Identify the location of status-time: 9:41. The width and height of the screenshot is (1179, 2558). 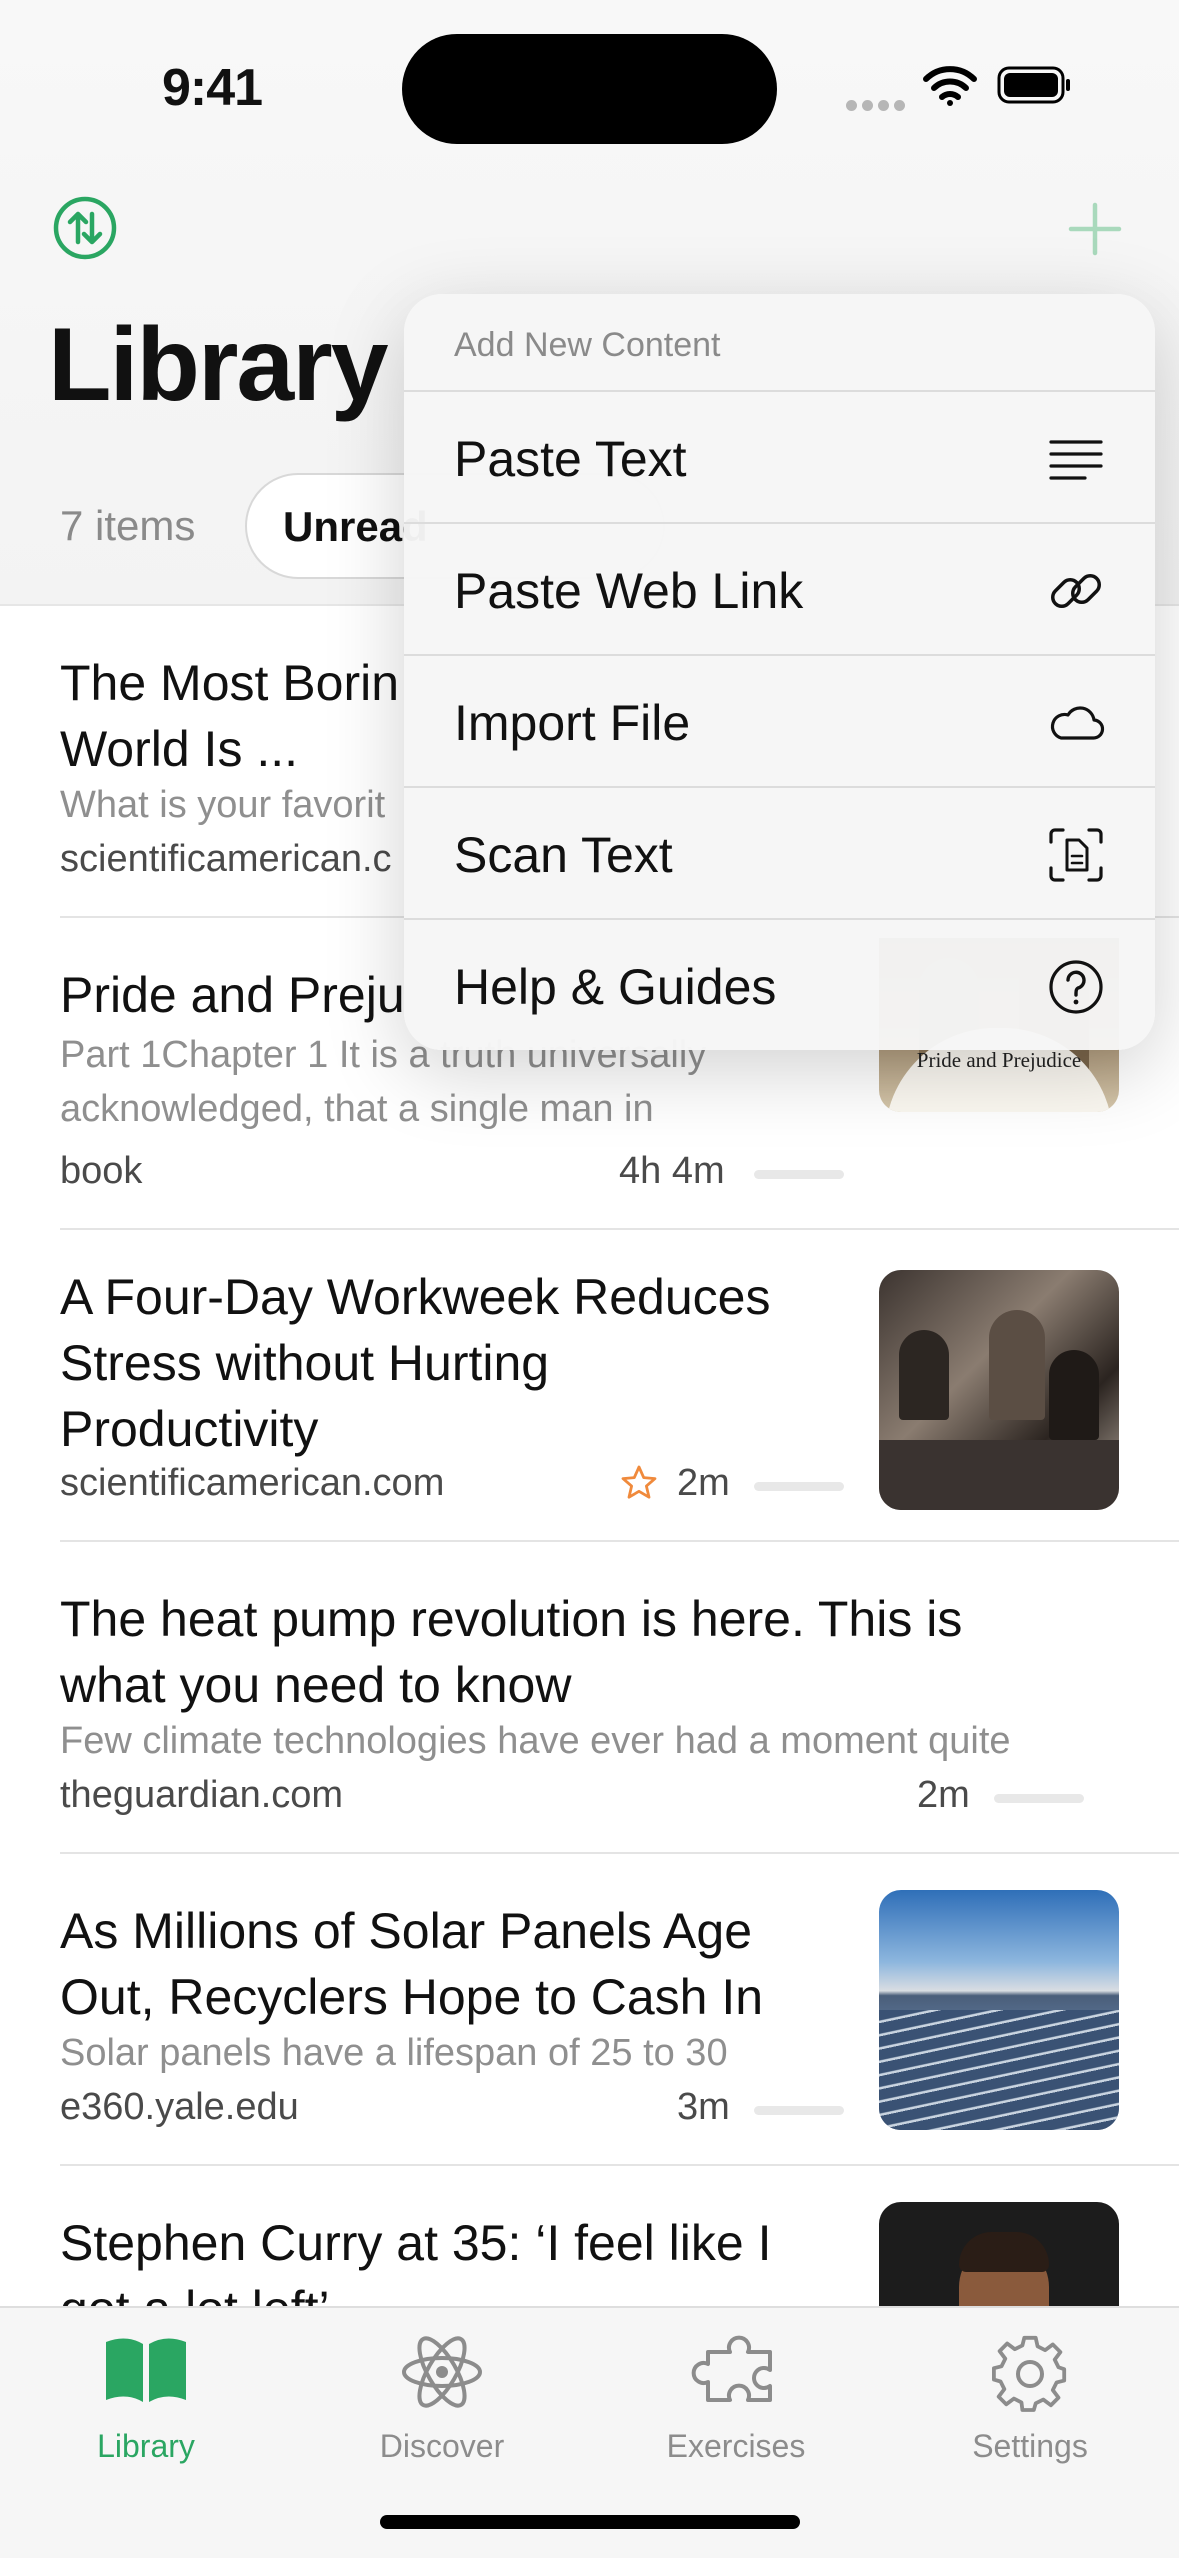
(212, 88).